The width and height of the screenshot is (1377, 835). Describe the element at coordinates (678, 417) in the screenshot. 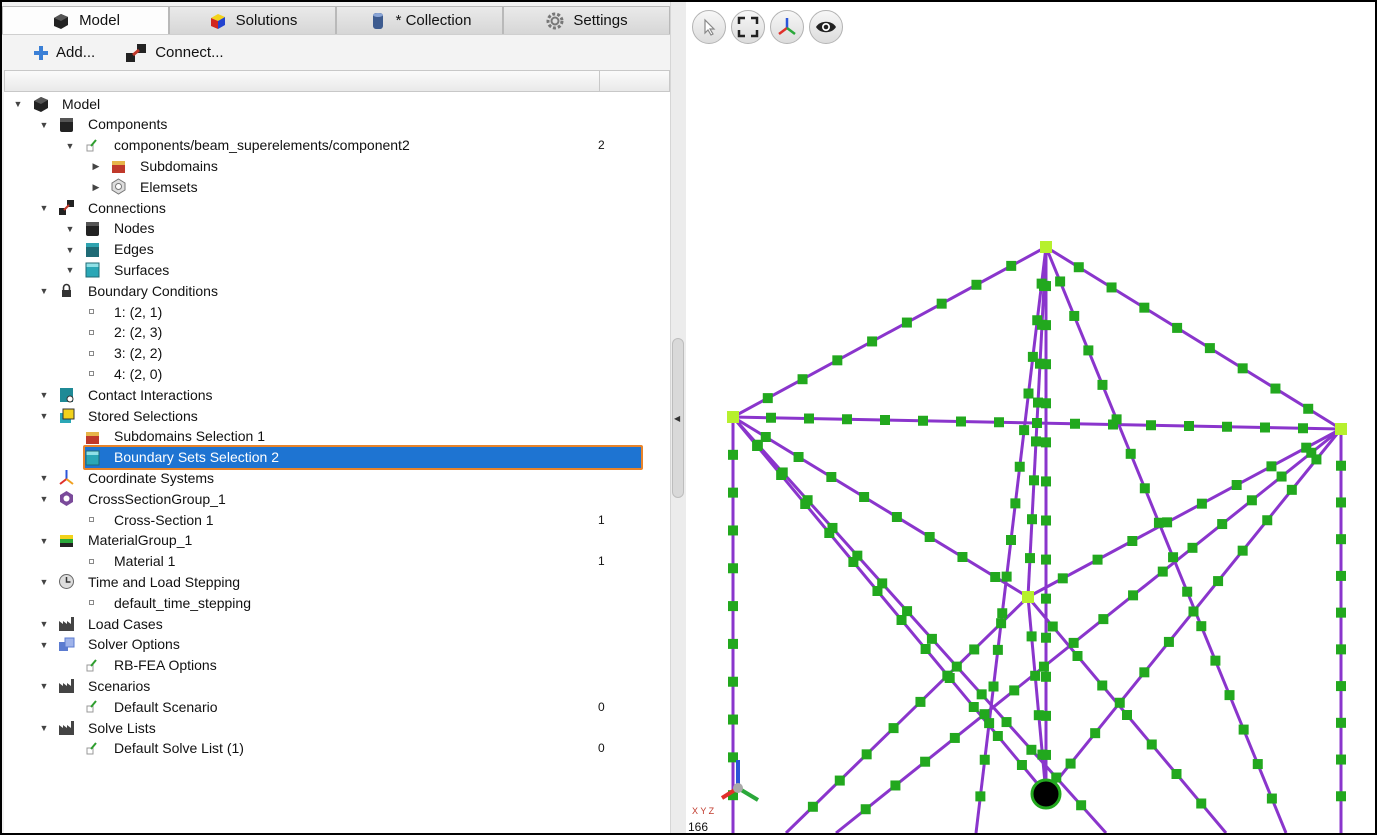

I see `panel-splitter: ◀` at that location.